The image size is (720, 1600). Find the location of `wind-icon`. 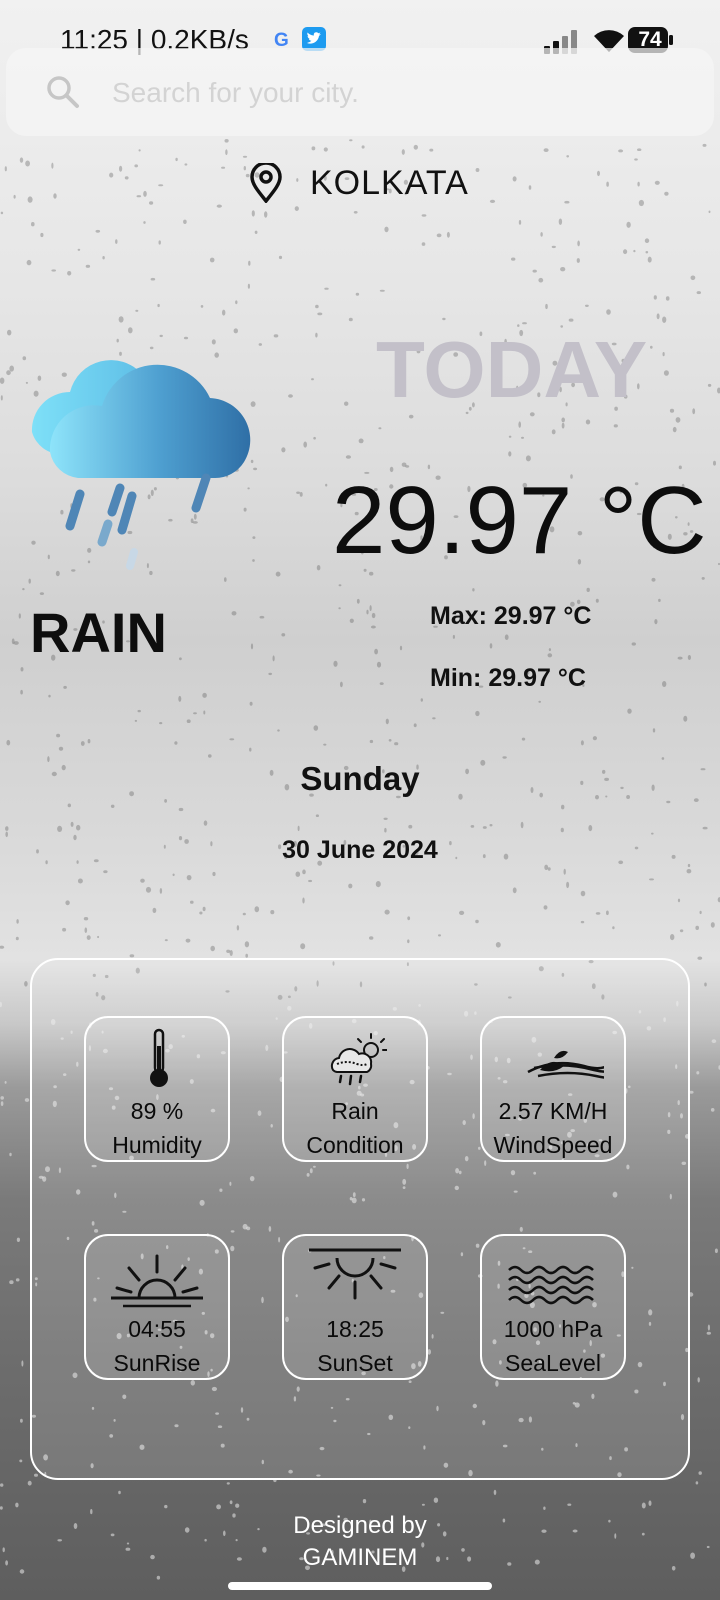

wind-icon is located at coordinates (565, 1064).